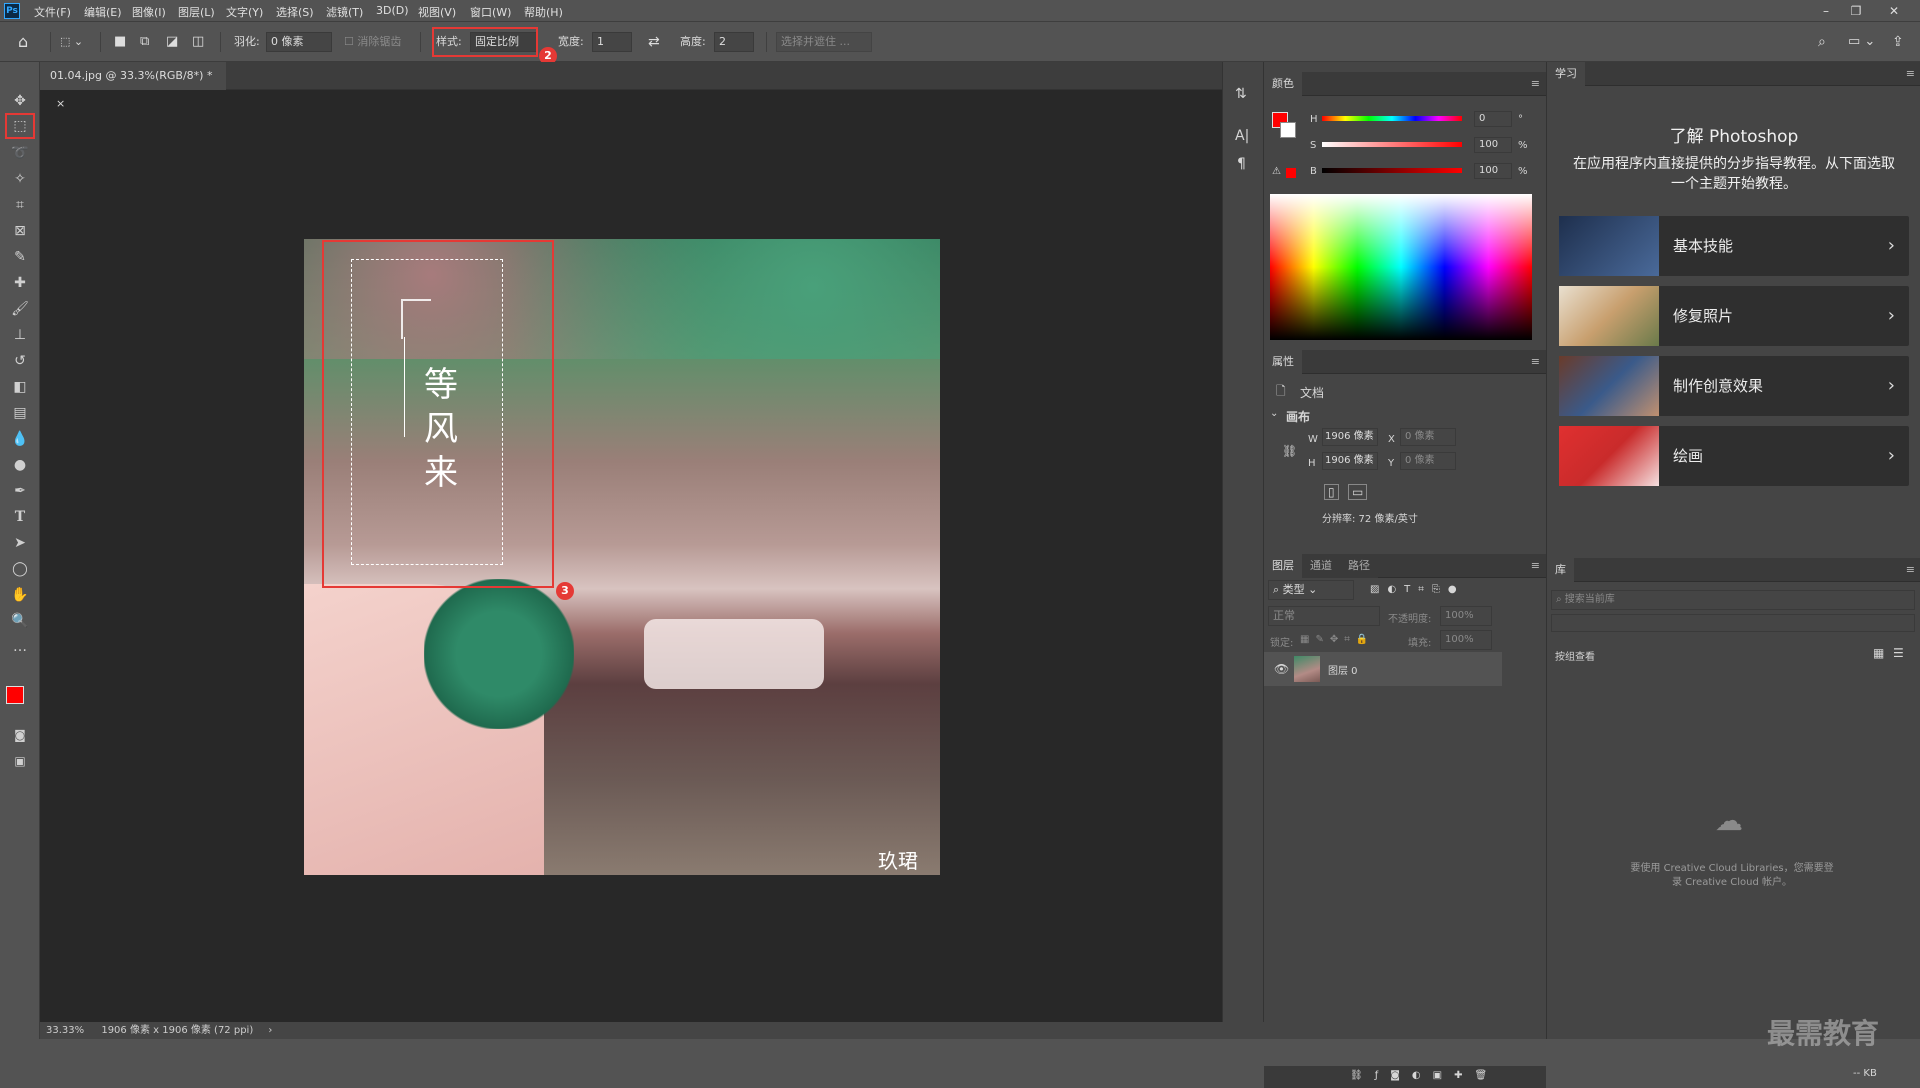  Describe the element at coordinates (20, 101) in the screenshot. I see `move-tool-icon: ✥` at that location.